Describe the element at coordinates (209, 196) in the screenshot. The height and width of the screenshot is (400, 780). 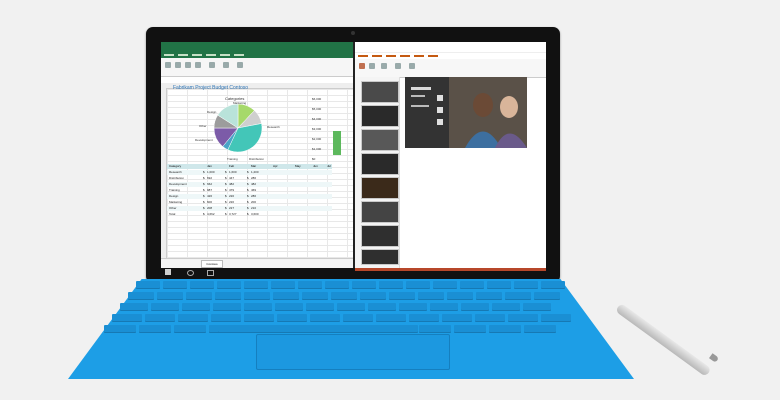
I see `table-cell: 426` at that location.